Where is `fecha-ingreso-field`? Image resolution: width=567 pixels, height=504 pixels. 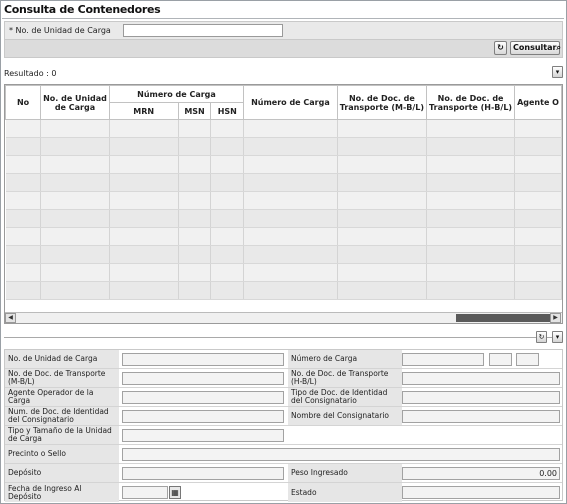 fecha-ingreso-field is located at coordinates (145, 492).